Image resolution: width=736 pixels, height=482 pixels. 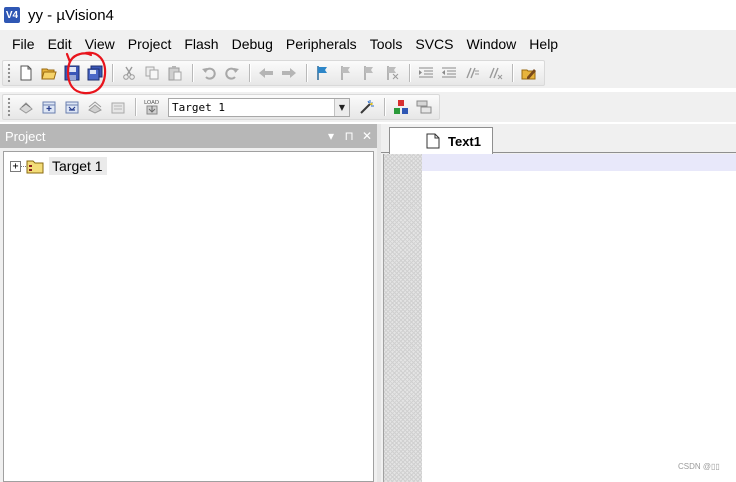 I want to click on open-file-button, so click(x=48, y=73).